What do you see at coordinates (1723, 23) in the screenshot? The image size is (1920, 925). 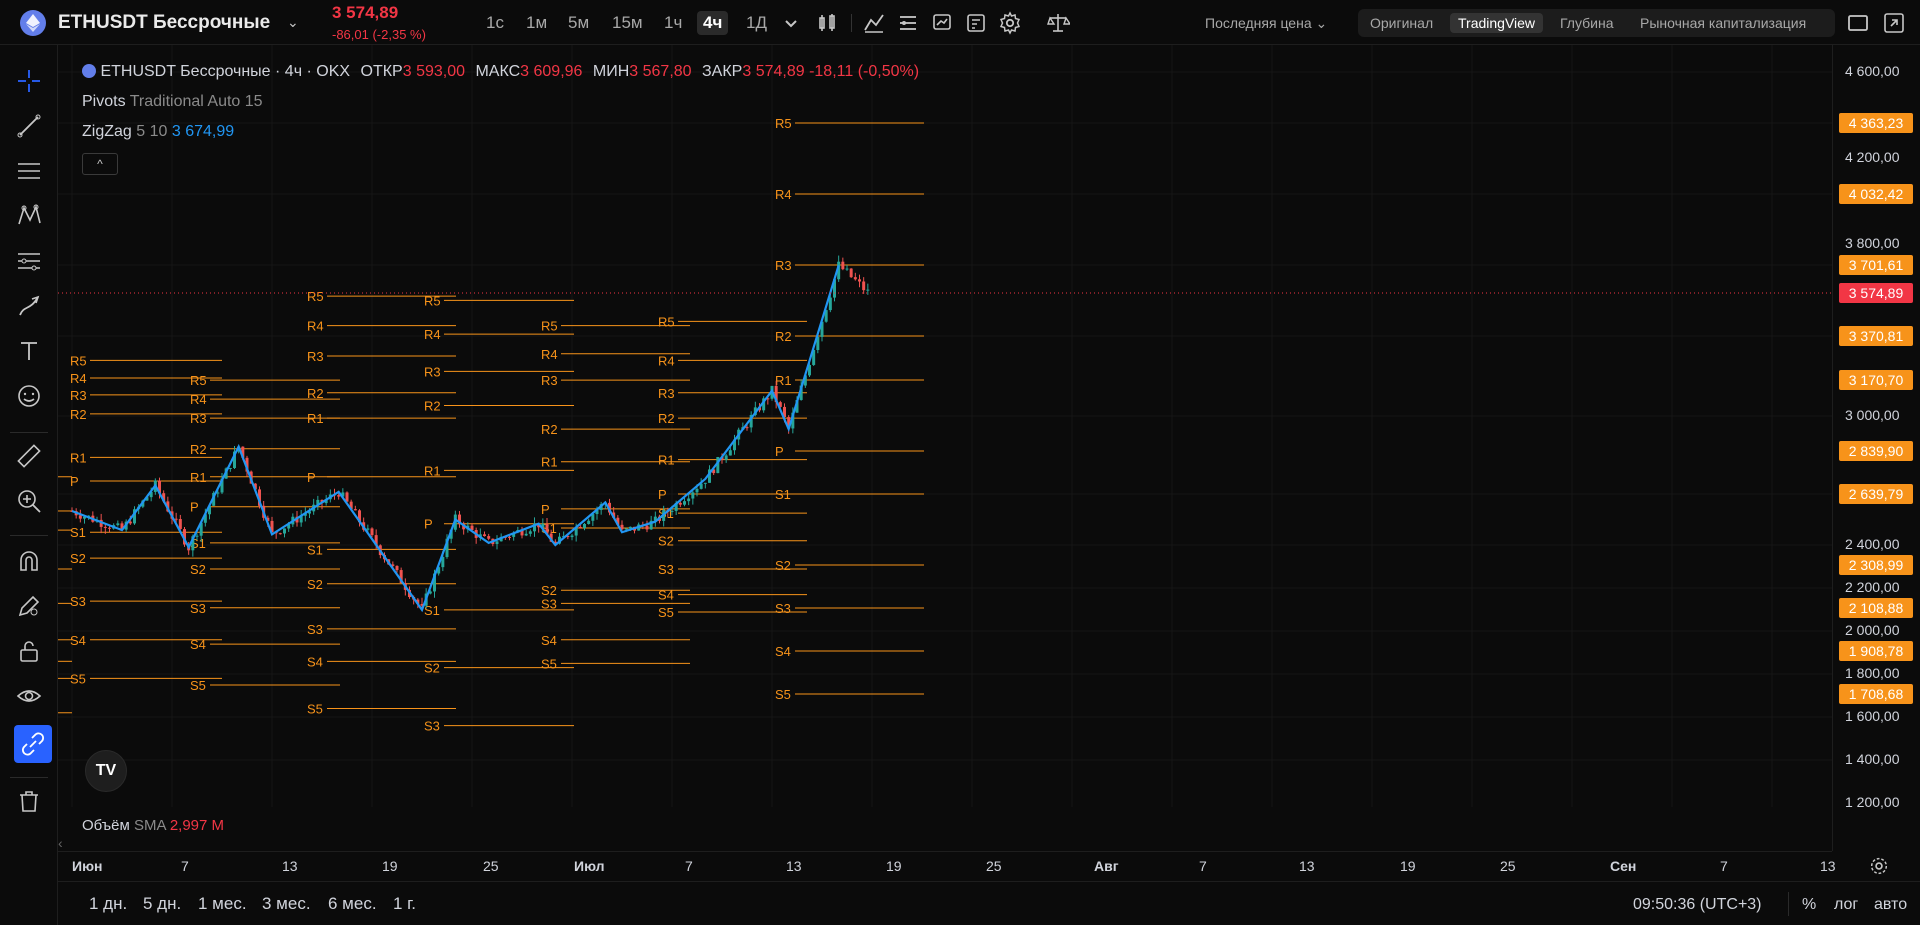 I see `tab-market-cap: Рыночная капитализация` at bounding box center [1723, 23].